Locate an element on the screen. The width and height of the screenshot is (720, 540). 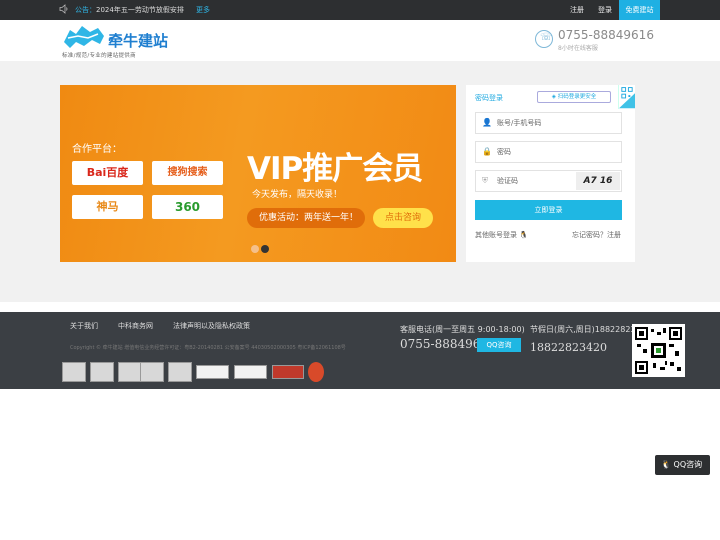
360-logo: 360 is located at coordinates (187, 207).